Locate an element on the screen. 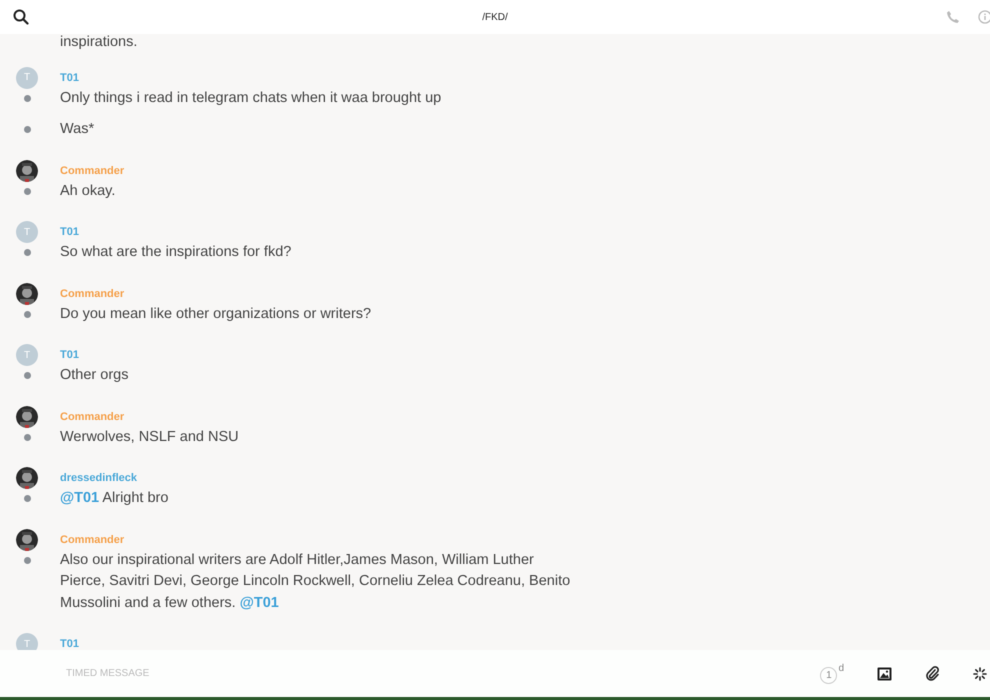 The image size is (990, 700). message-text: Do you mean like other organizations or writers? is located at coordinates (216, 314).